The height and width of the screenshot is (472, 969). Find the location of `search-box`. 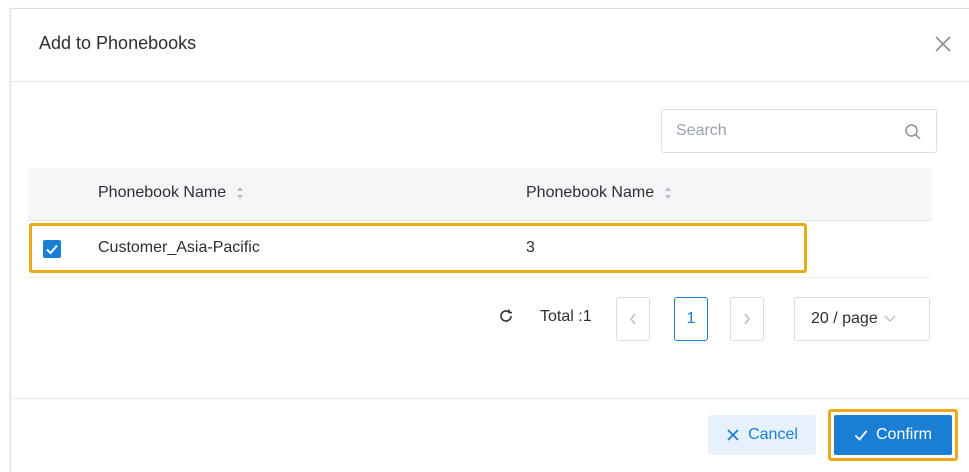

search-box is located at coordinates (799, 131).